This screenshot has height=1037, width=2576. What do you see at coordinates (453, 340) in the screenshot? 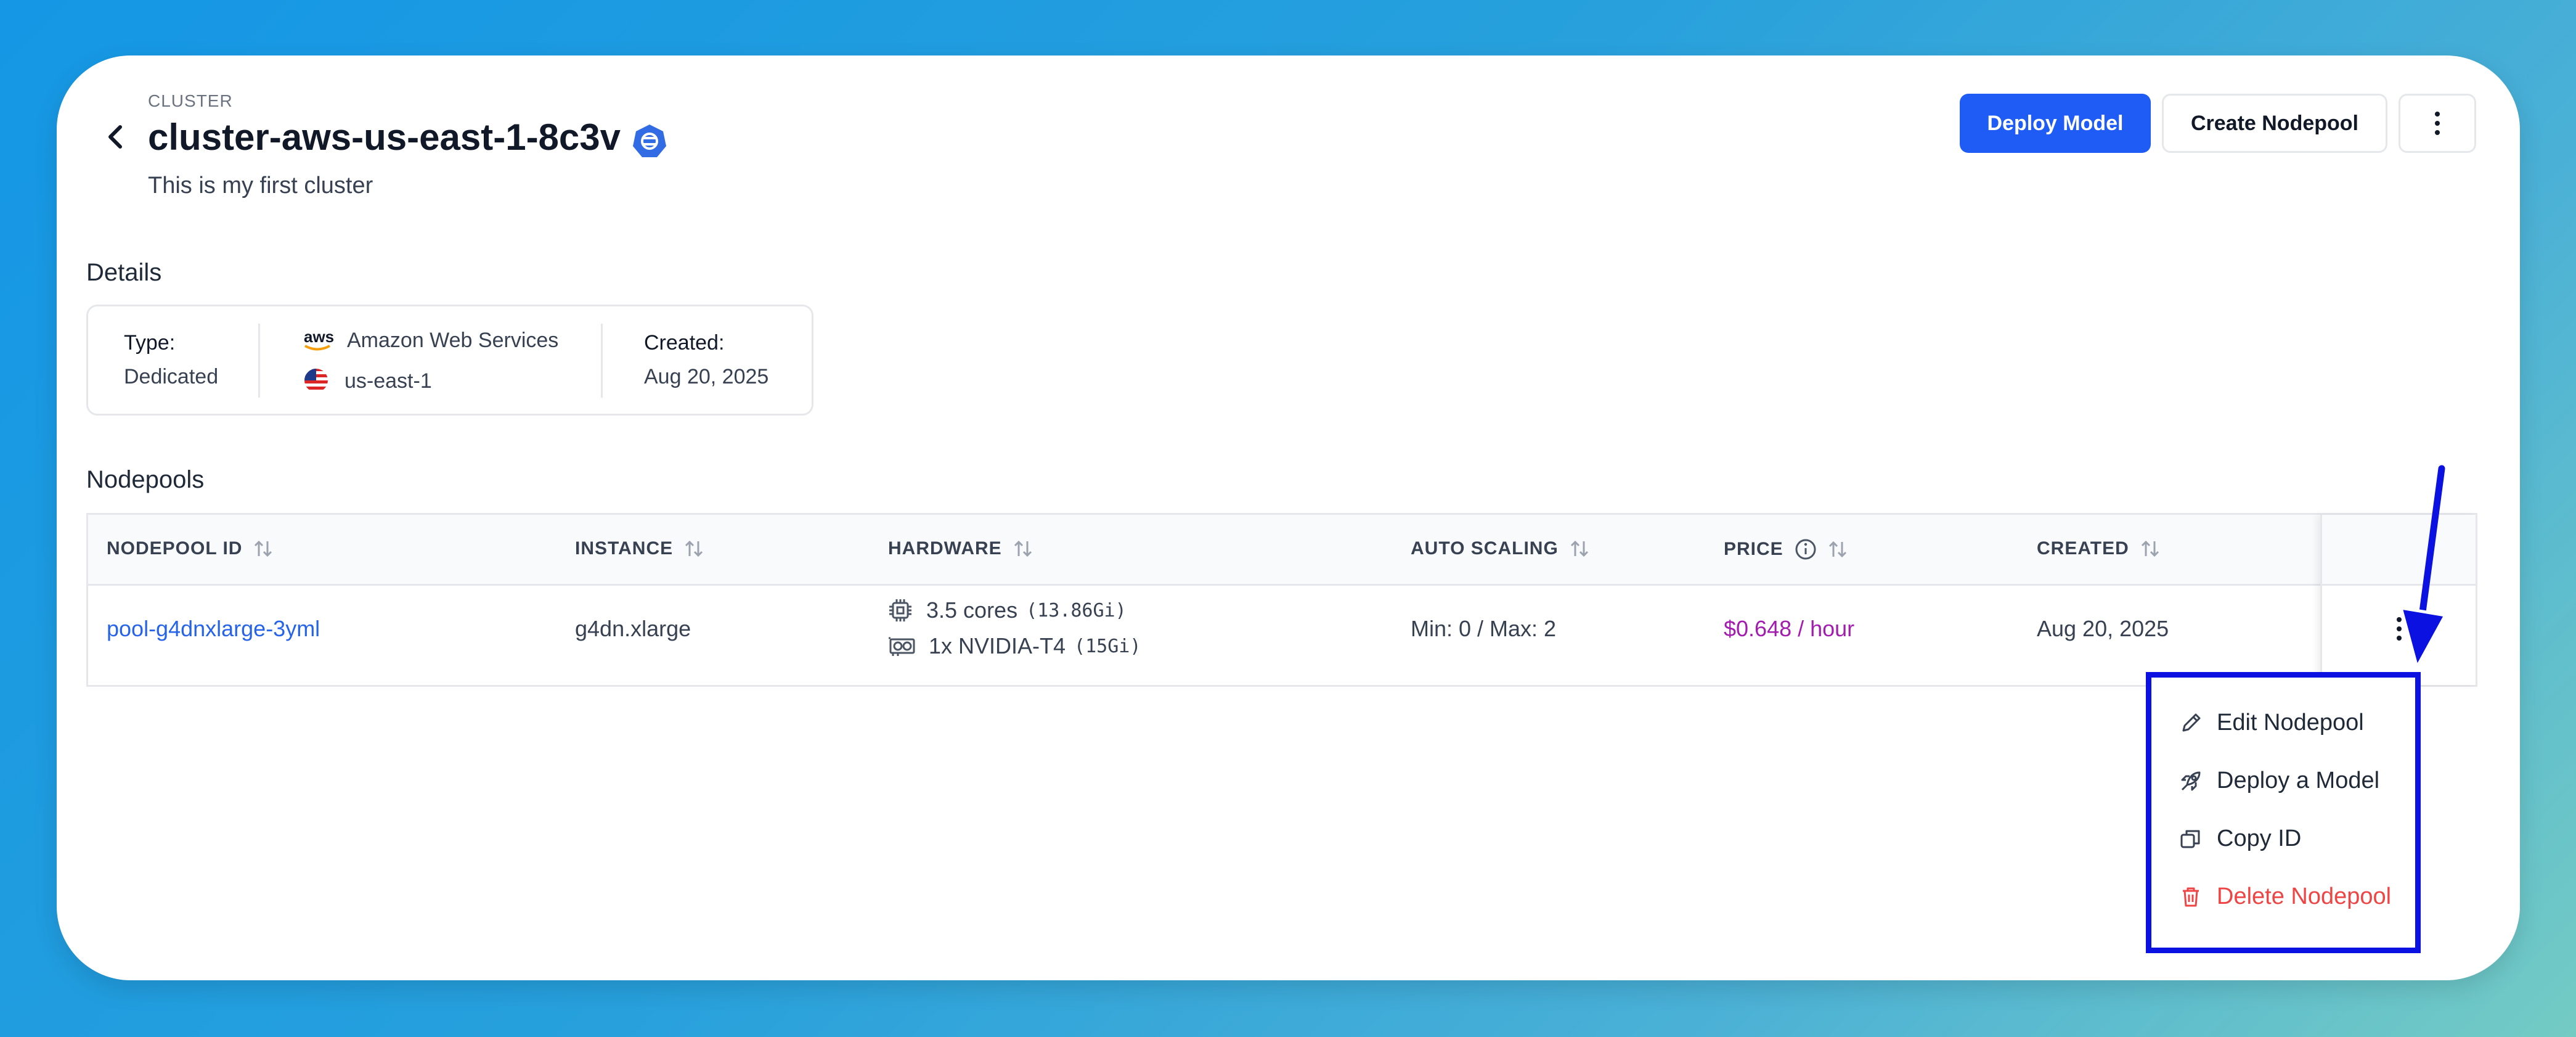
I see `provider-name: Amazon Web Services` at bounding box center [453, 340].